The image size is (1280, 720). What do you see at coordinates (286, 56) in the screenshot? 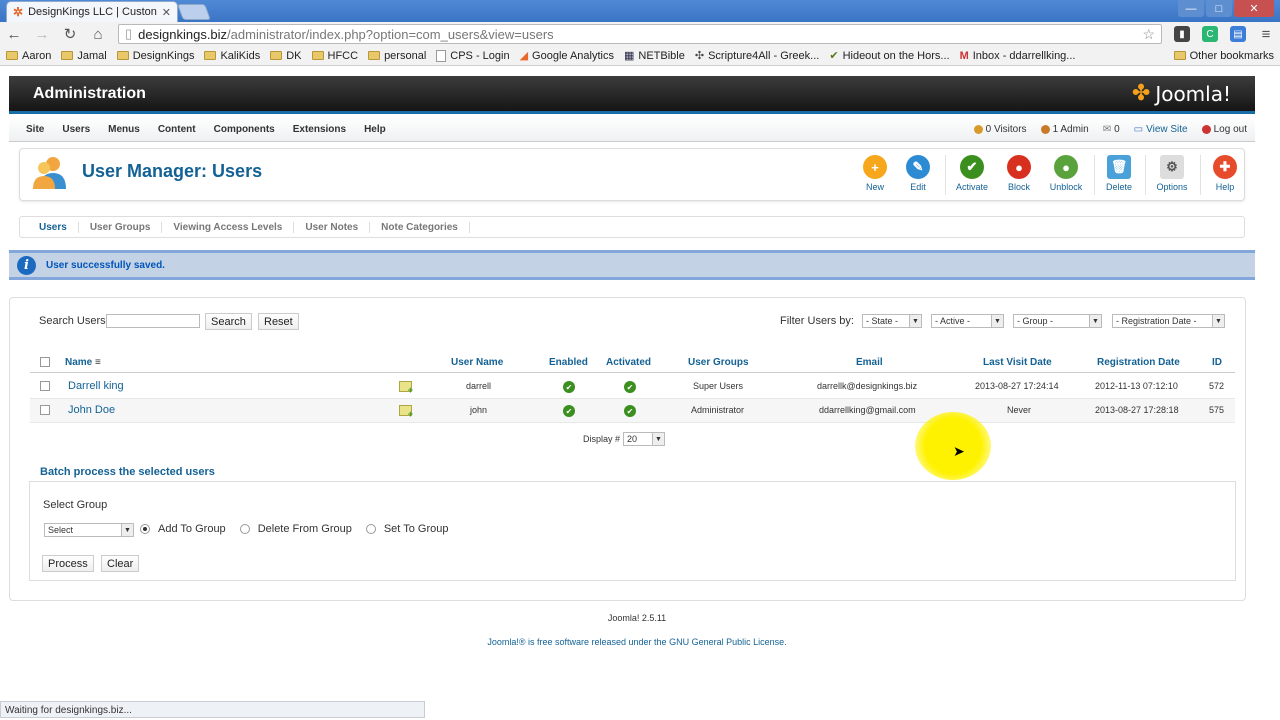
I see `bookmark-item: DK` at bounding box center [286, 56].